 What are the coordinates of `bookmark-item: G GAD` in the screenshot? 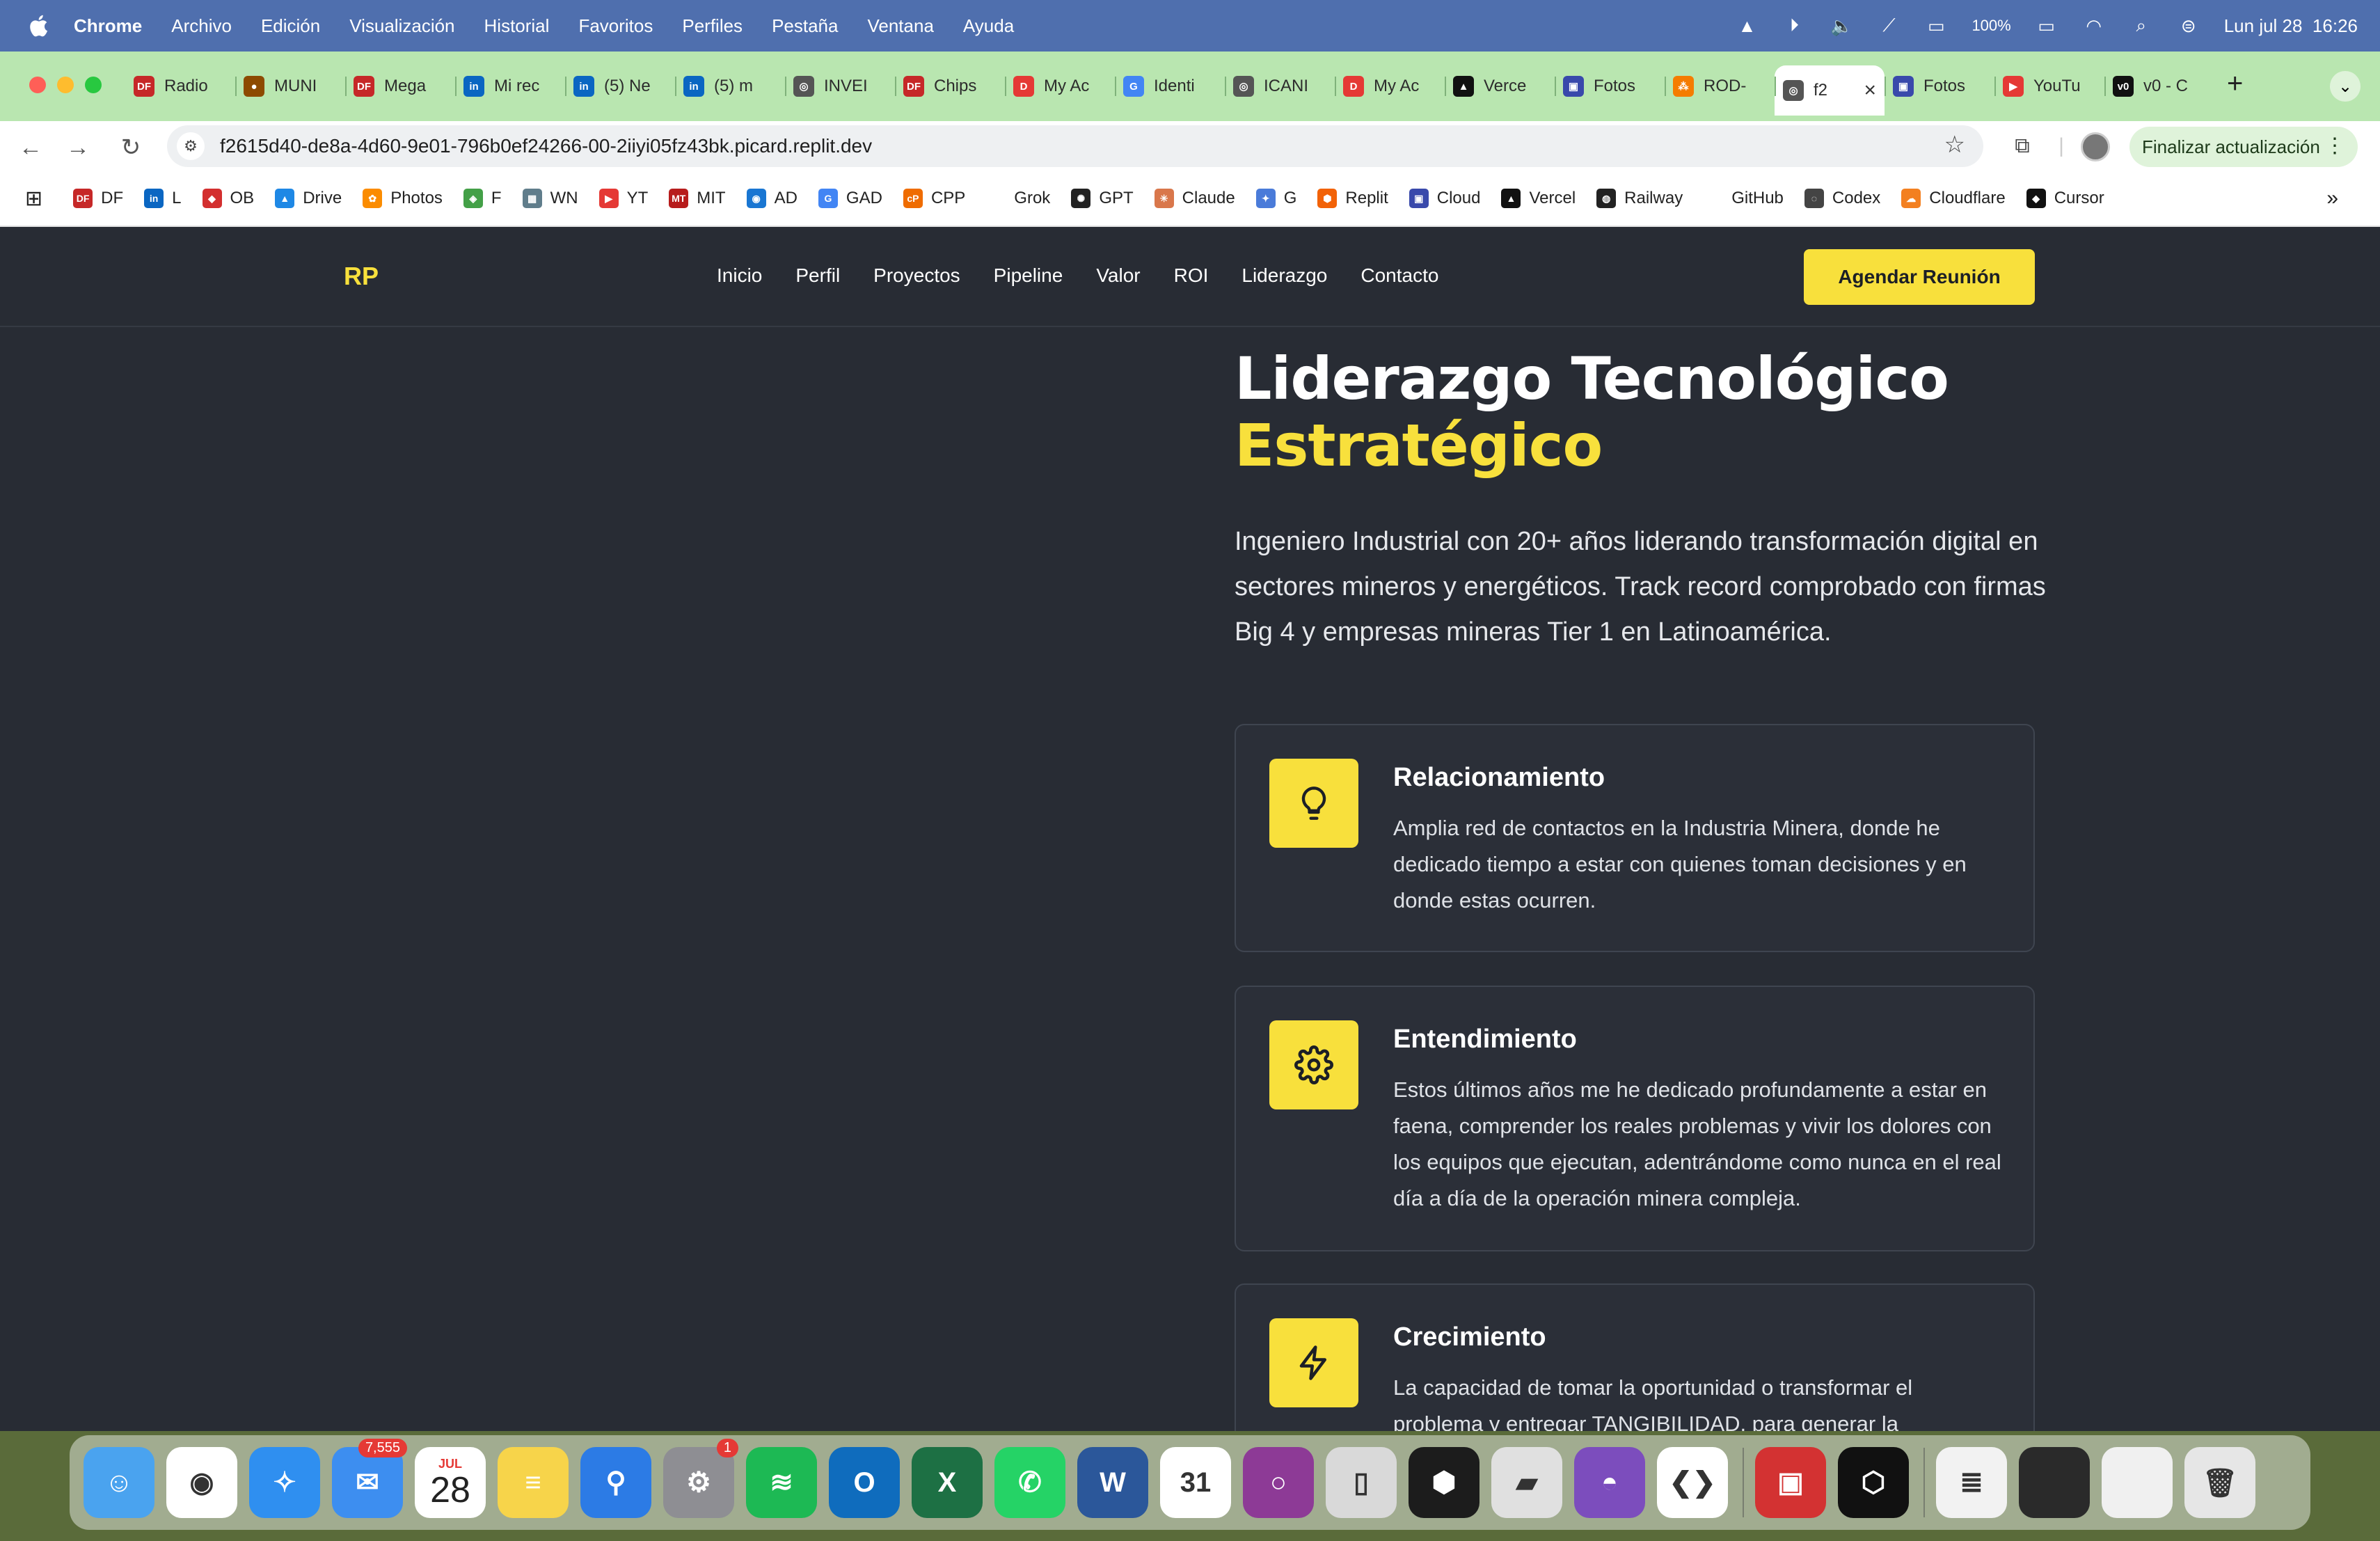 It's located at (850, 198).